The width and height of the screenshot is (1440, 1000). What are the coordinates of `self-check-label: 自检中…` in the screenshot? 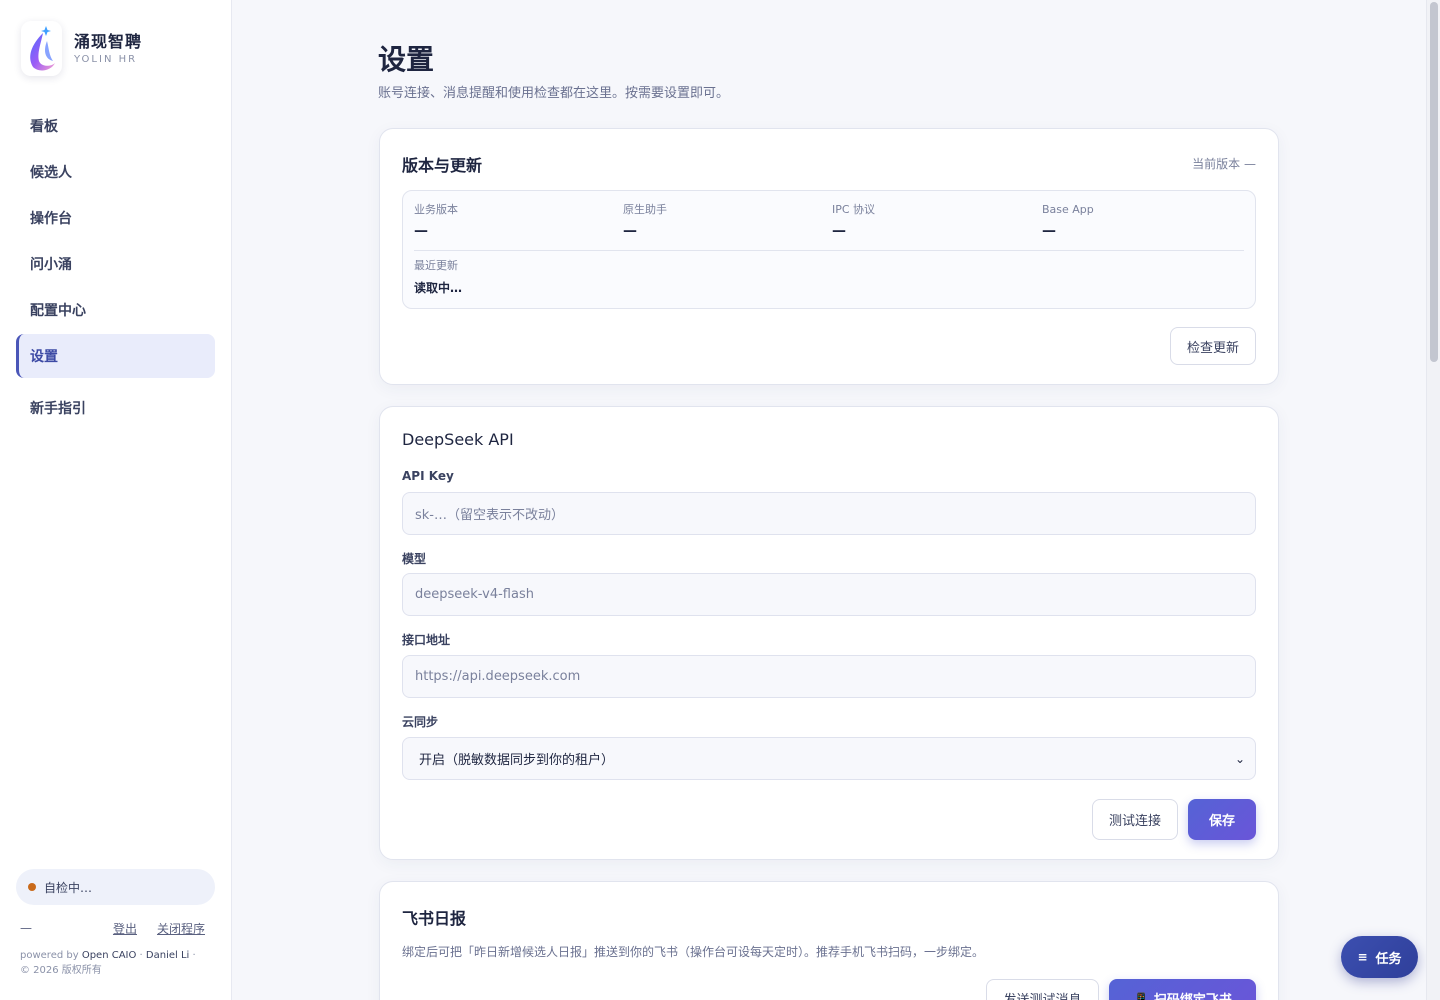 It's located at (68, 887).